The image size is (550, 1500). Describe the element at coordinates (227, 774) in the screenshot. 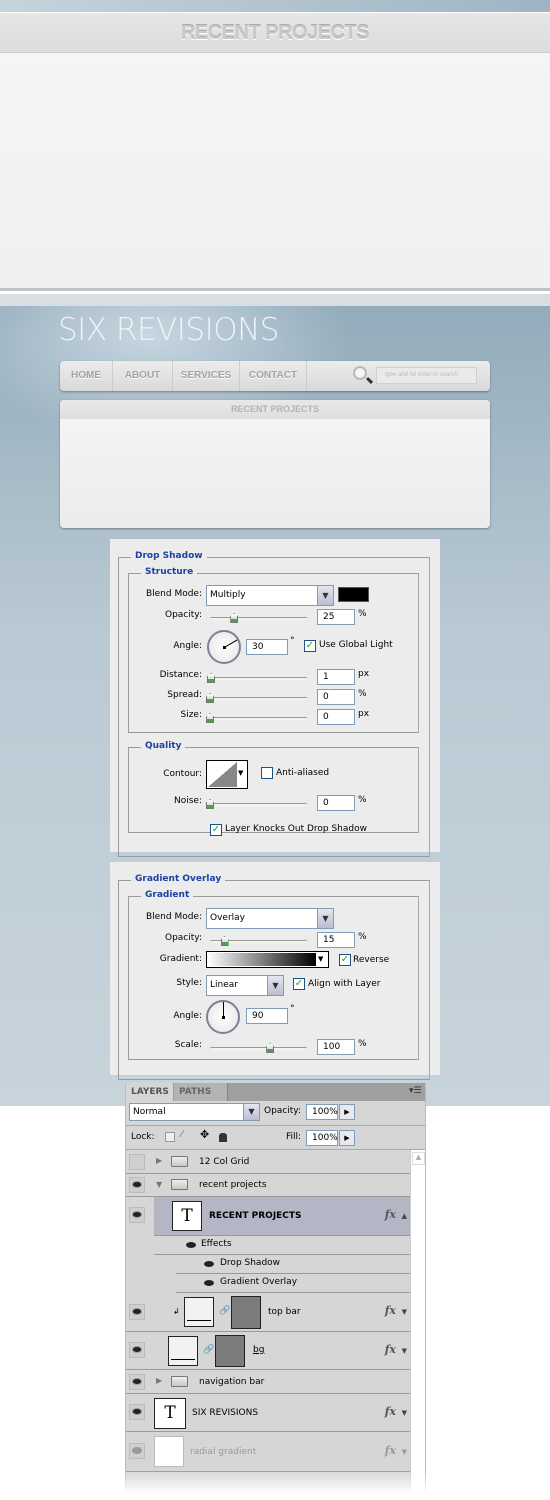

I see `contour-picker: ▼` at that location.